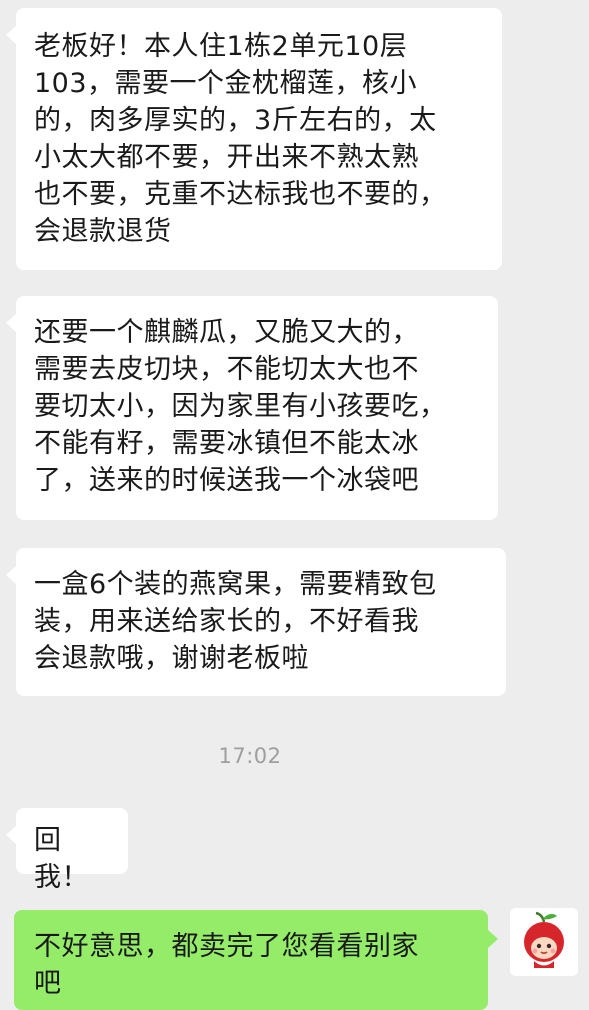 Image resolution: width=589 pixels, height=1010 pixels. I want to click on message-line: 要切太小，因为家里有小孩要吃，, so click(240, 406).